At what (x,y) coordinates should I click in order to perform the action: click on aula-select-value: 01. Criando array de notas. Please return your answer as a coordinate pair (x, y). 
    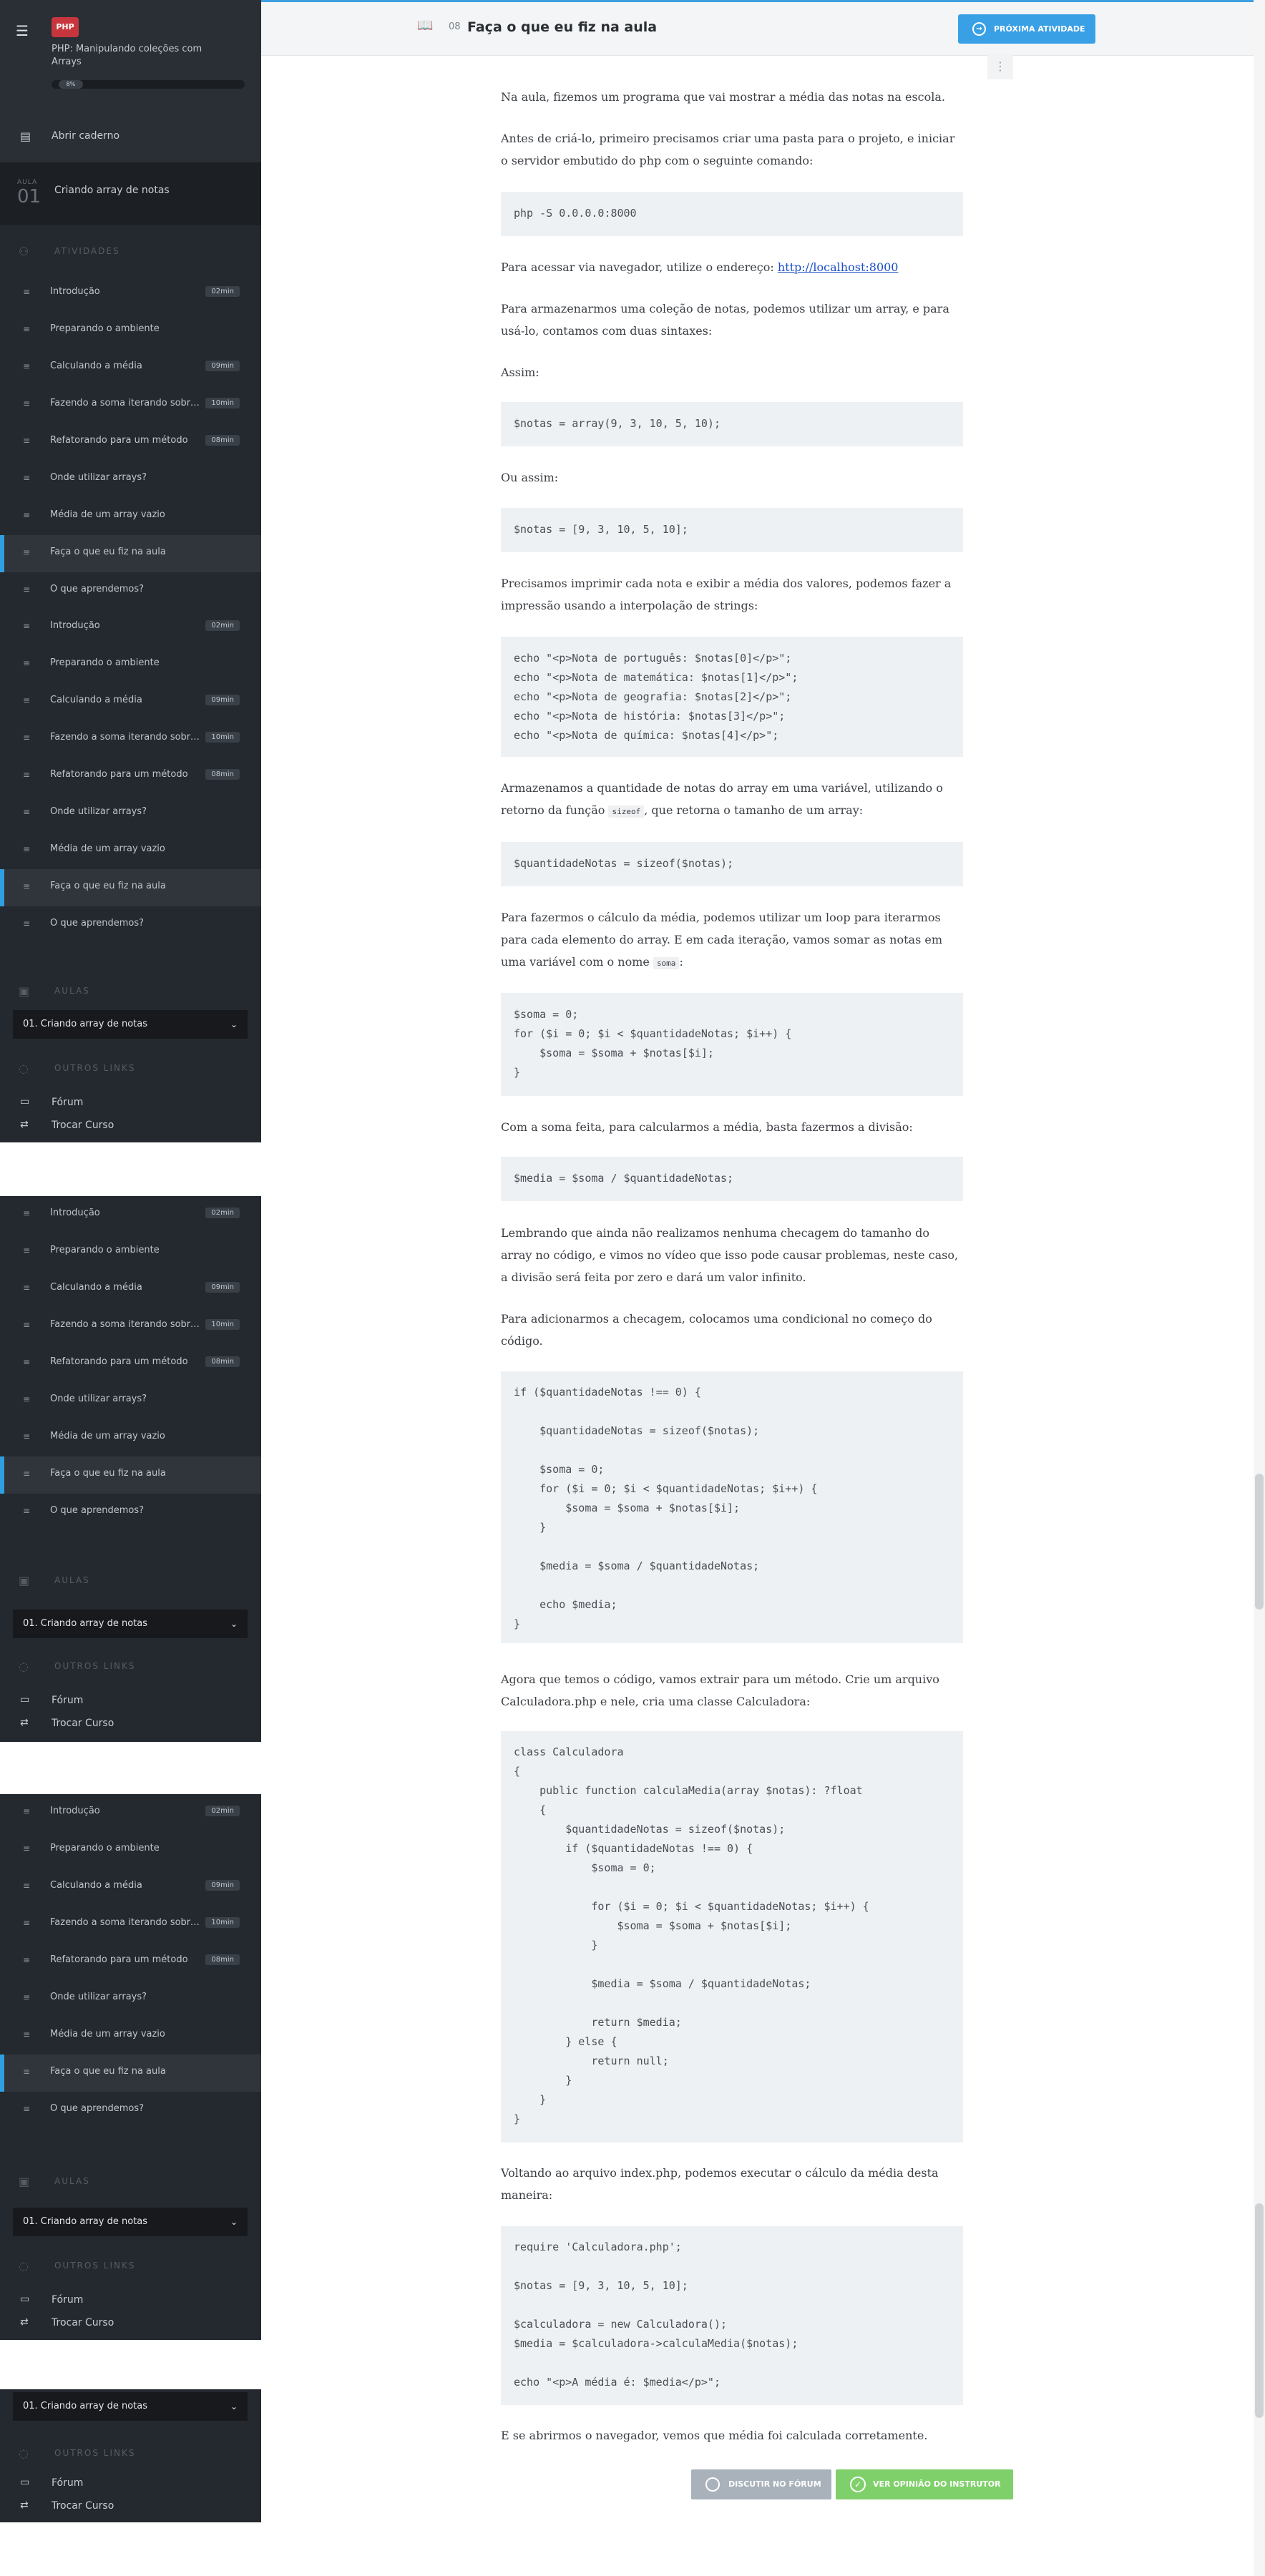
    Looking at the image, I should click on (85, 2406).